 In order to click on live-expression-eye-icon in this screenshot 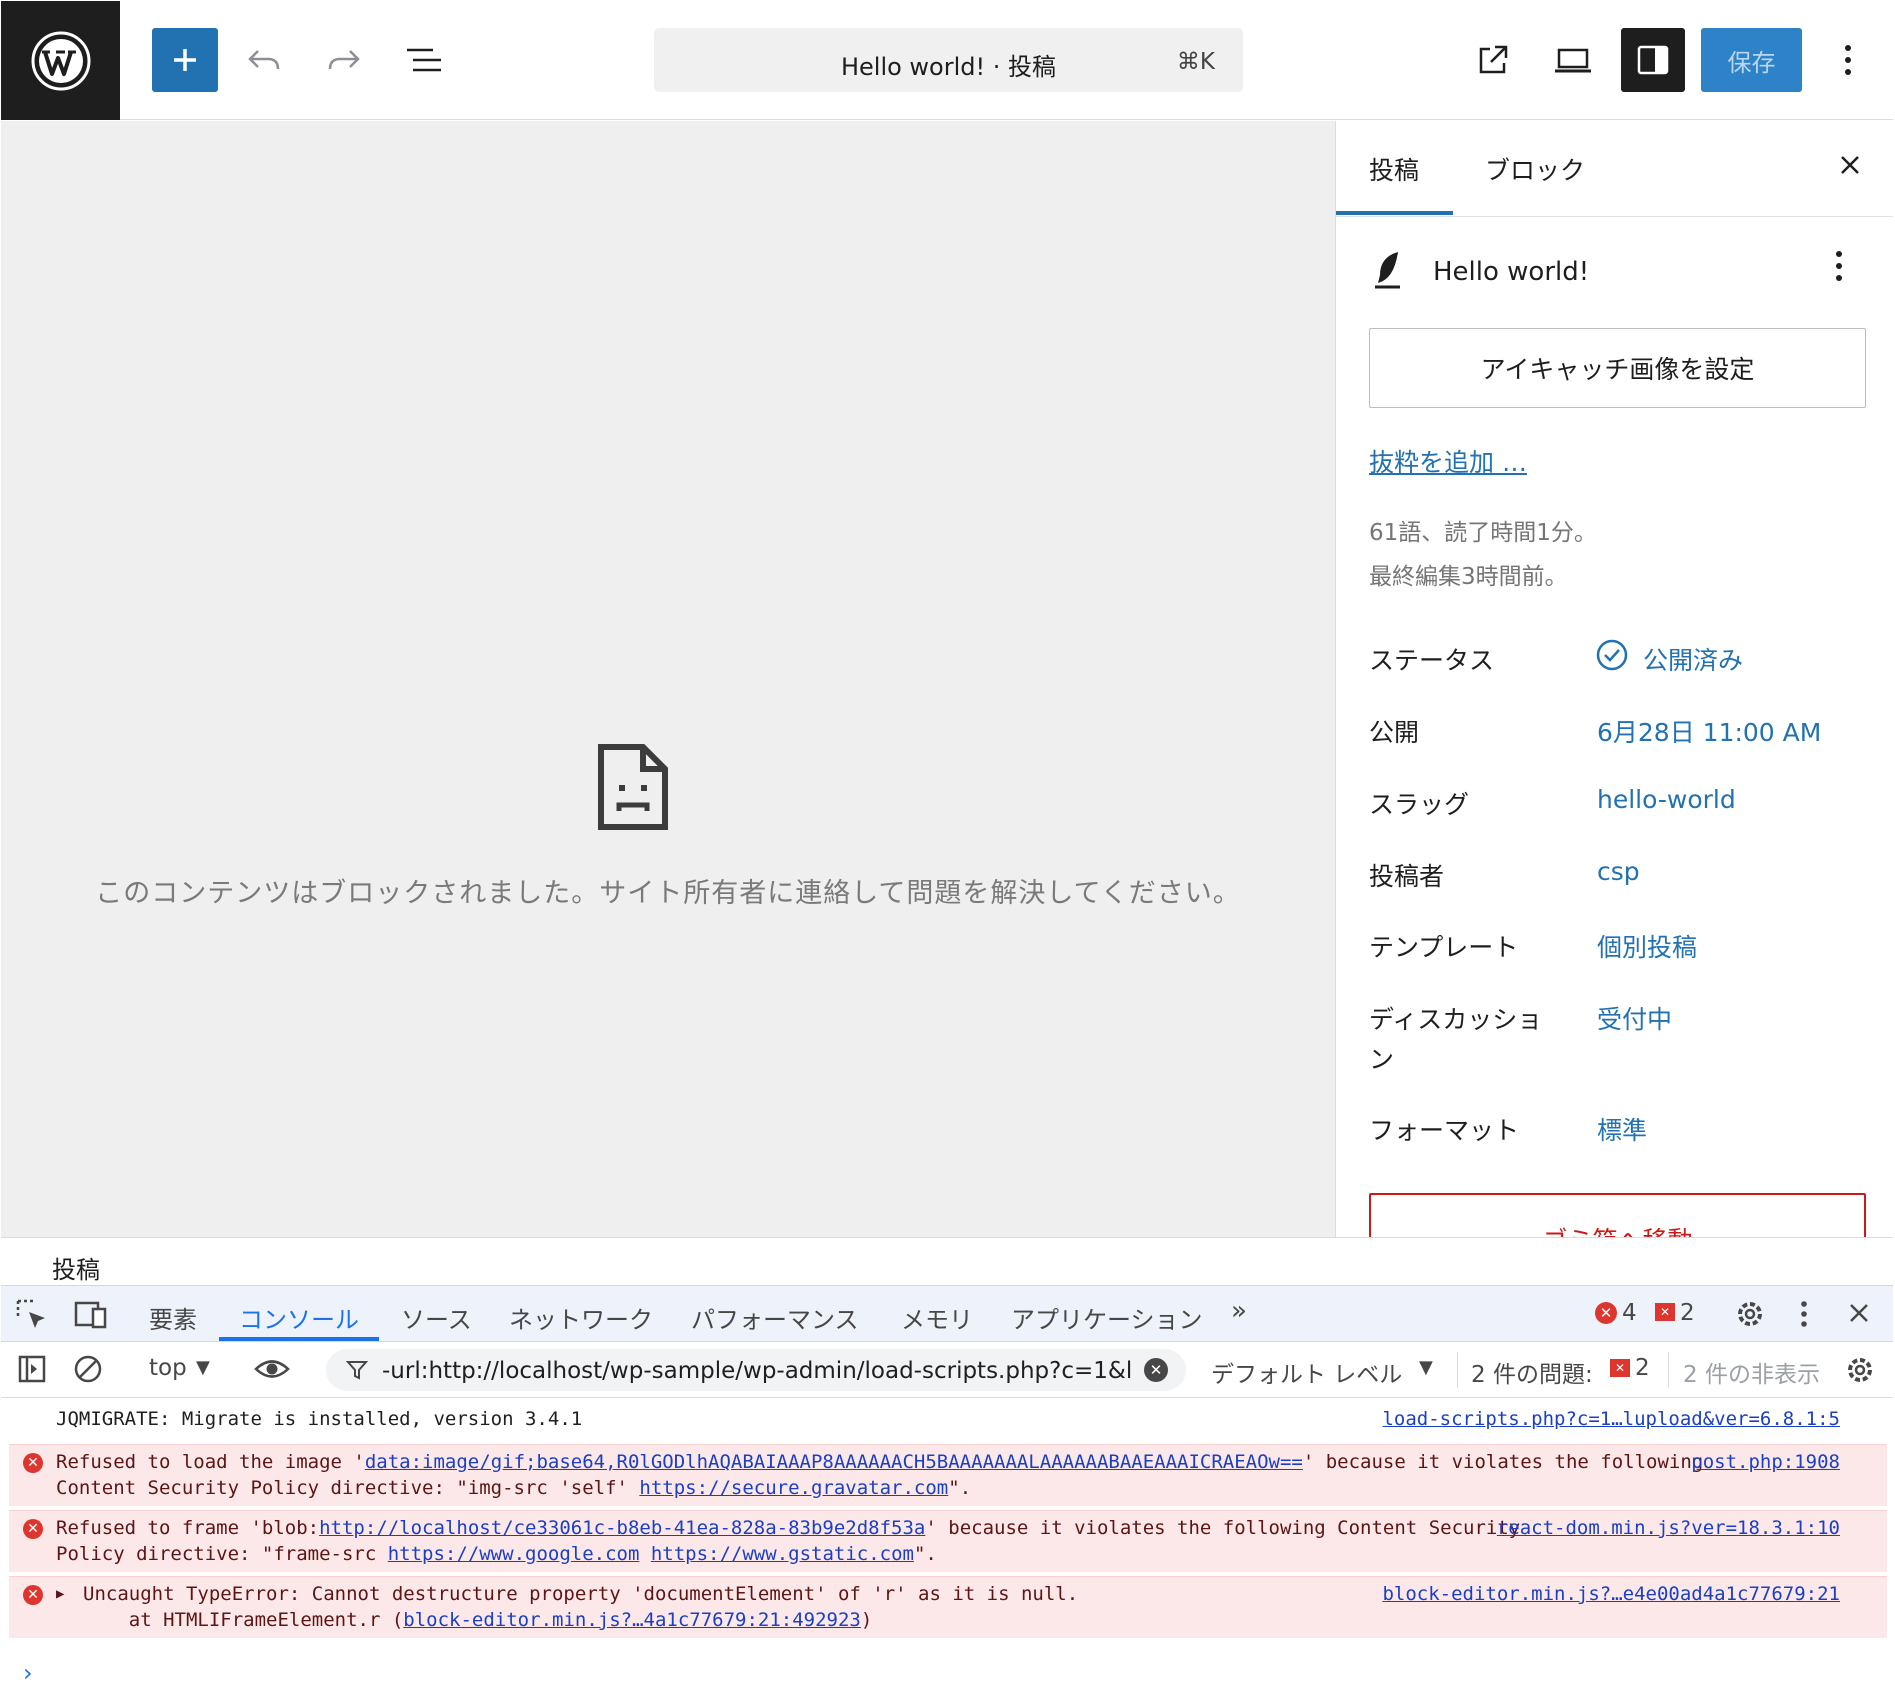, I will do `click(272, 1369)`.